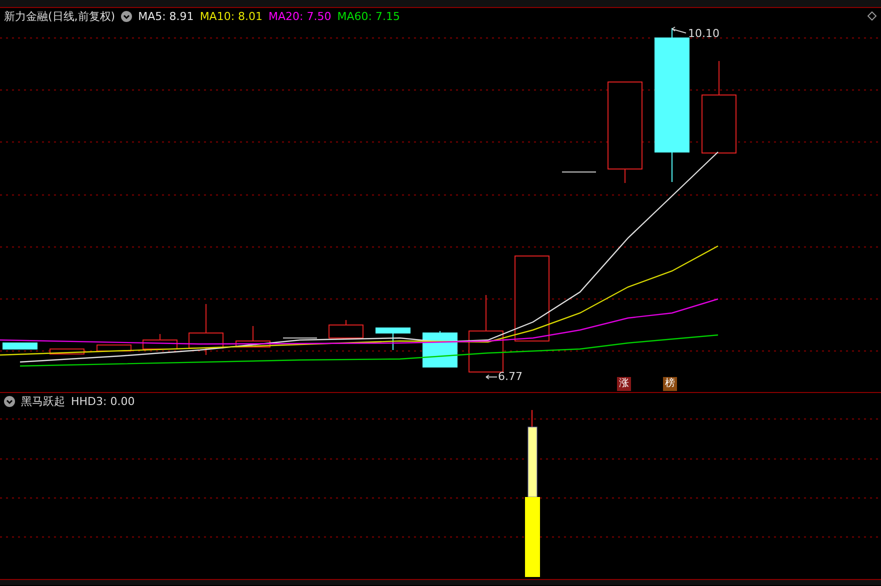 The height and width of the screenshot is (586, 881). What do you see at coordinates (624, 384) in the screenshot?
I see `signal-badge: 涨` at bounding box center [624, 384].